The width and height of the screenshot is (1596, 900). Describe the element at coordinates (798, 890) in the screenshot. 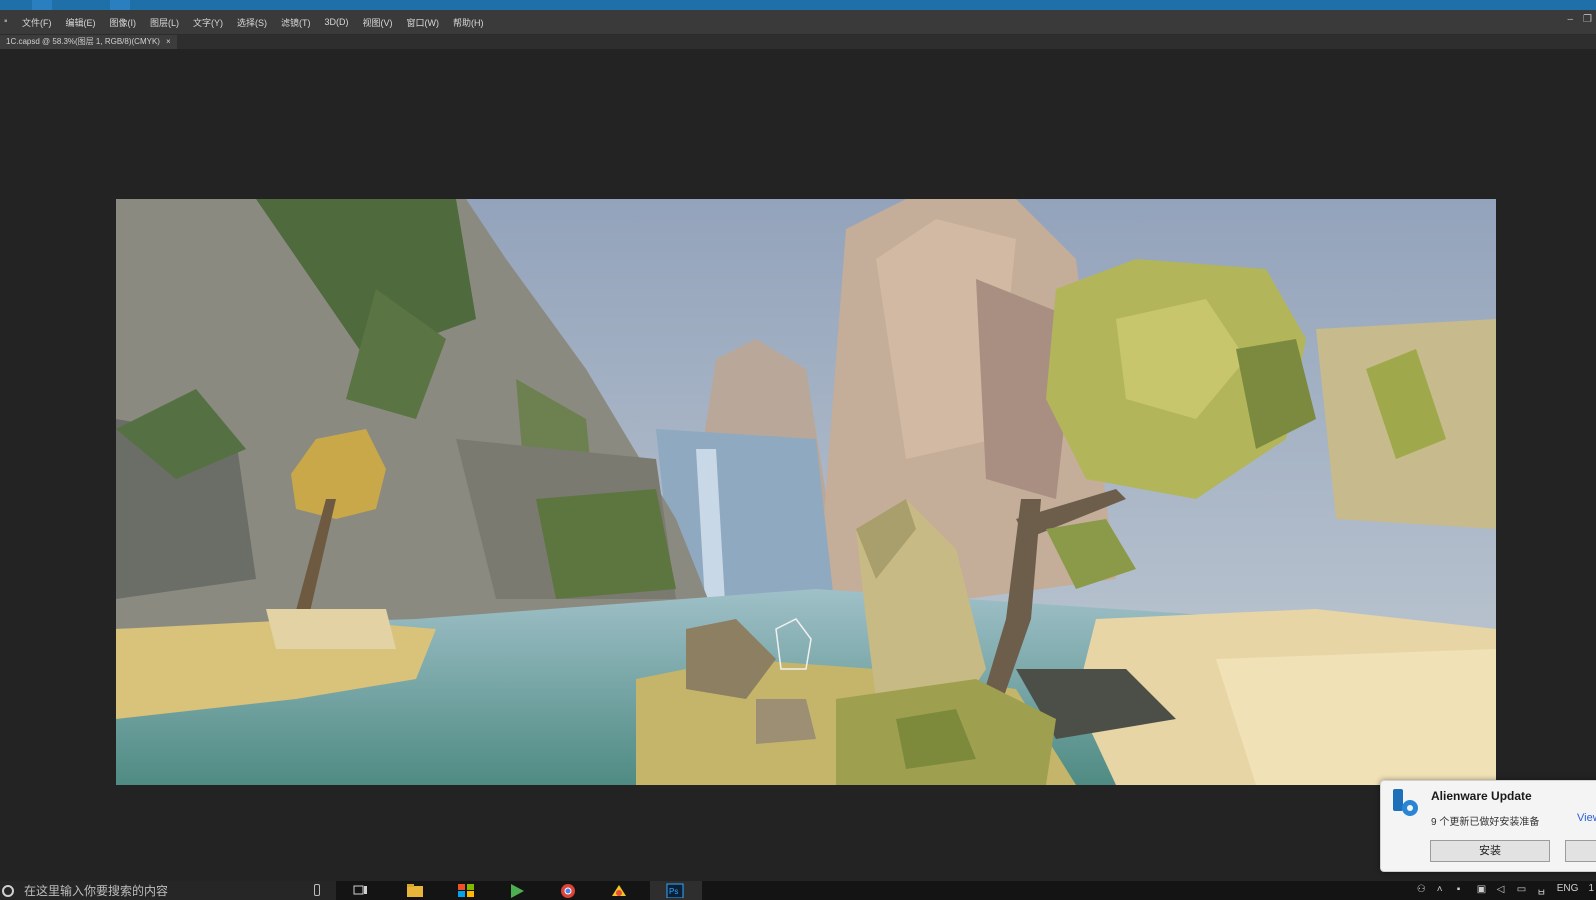

I see `taskbar: 在这里输入你要搜索的内容 Ps ⚇ ˄ ▪ ▣ ◁ ▭ ㅂ ENG 1` at that location.